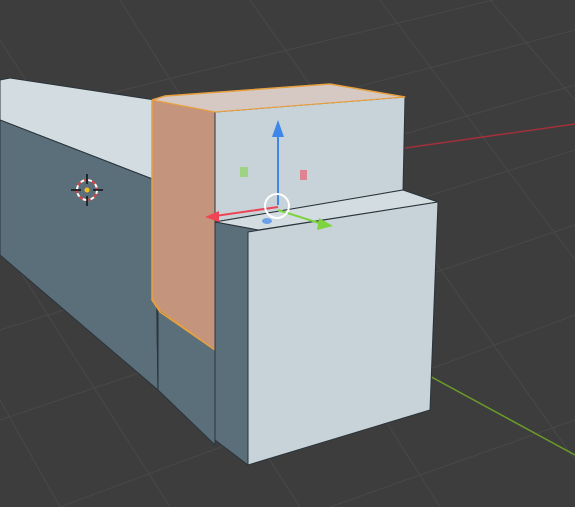 This screenshot has height=507, width=575. I want to click on gizmo-yz-plane-handle, so click(303, 175).